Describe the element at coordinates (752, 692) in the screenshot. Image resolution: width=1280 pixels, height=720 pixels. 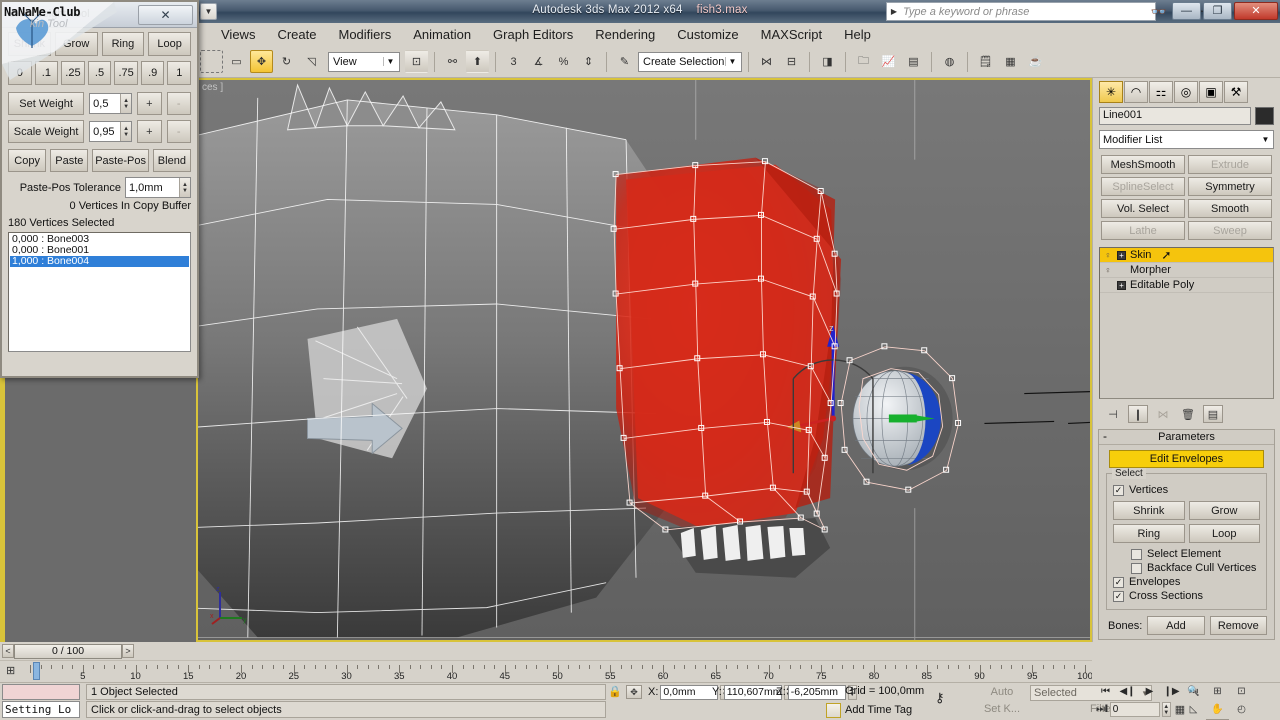
I see `y-value: 110,607mm` at that location.